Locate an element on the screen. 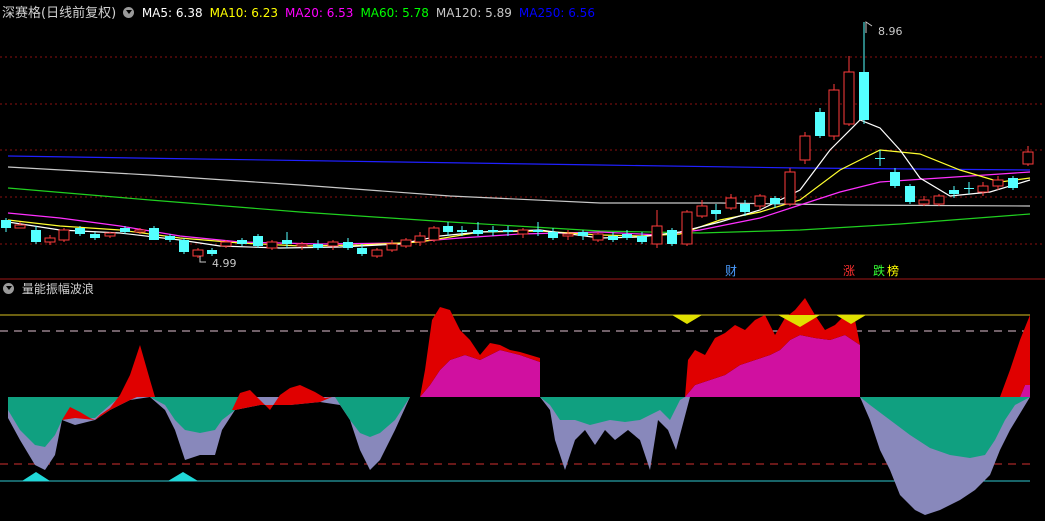 Image resolution: width=1045 pixels, height=521 pixels. event-badge-list: 榜 is located at coordinates (893, 270).